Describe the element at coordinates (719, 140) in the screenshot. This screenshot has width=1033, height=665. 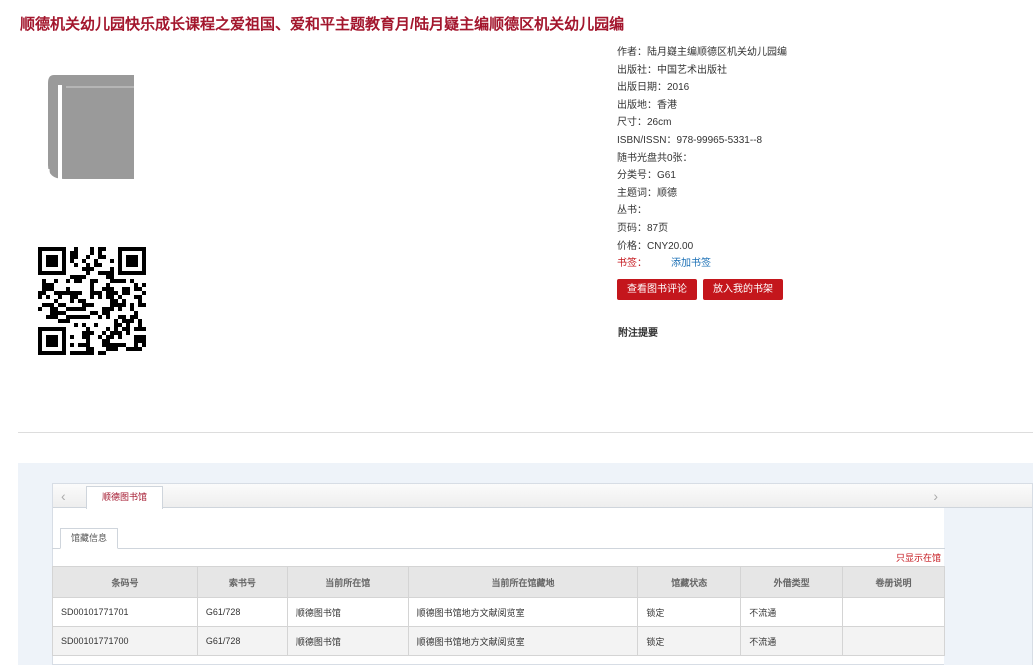
I see `meta-value: 978-99965-5331--8` at that location.